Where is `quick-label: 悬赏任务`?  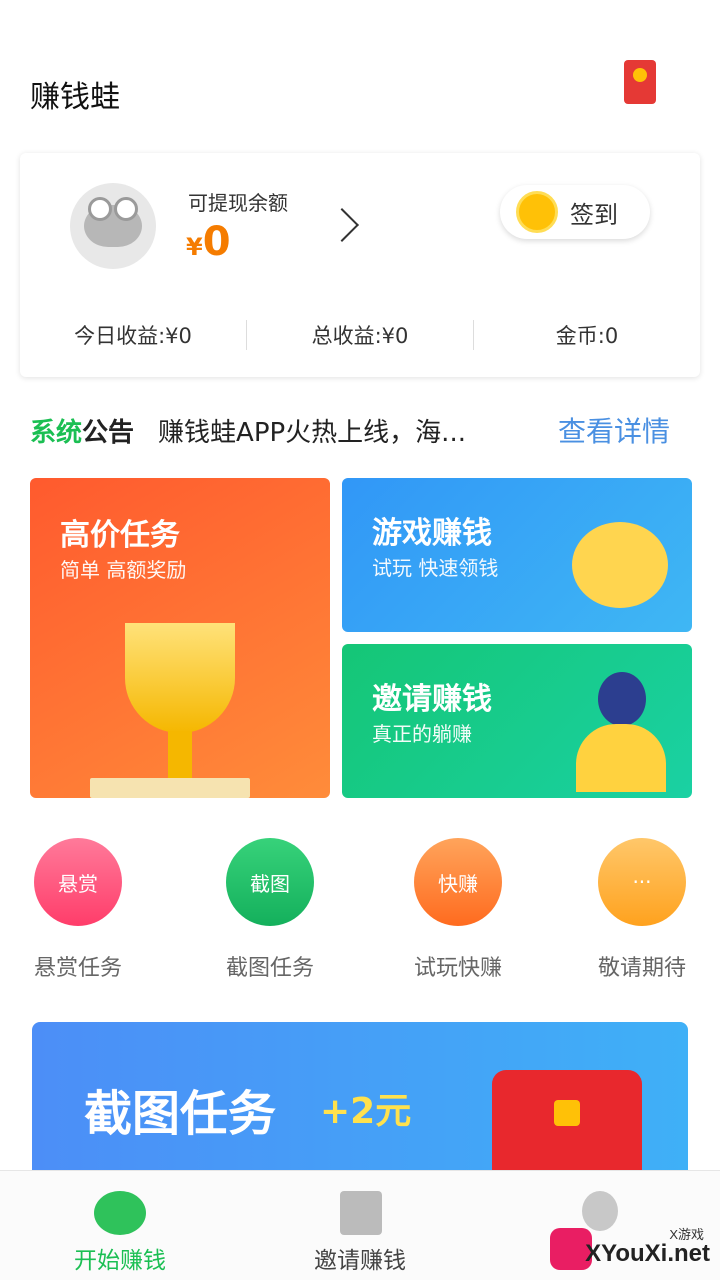 quick-label: 悬赏任务 is located at coordinates (77, 968).